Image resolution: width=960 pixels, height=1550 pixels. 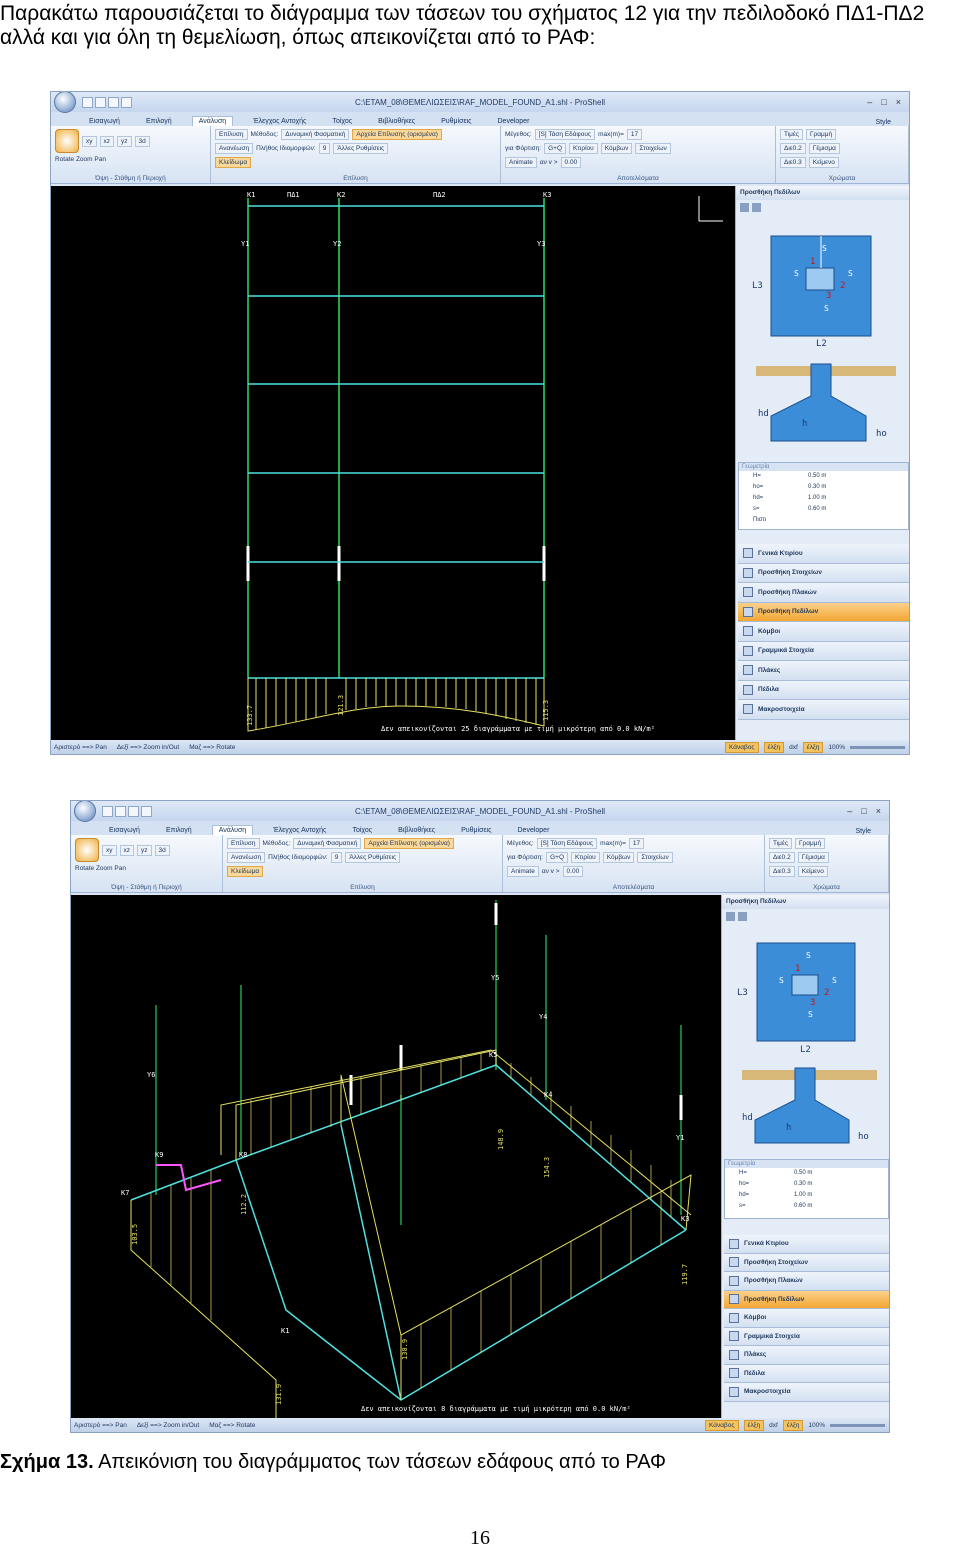 I want to click on snap2-toggle: έλξη, so click(x=813, y=747).